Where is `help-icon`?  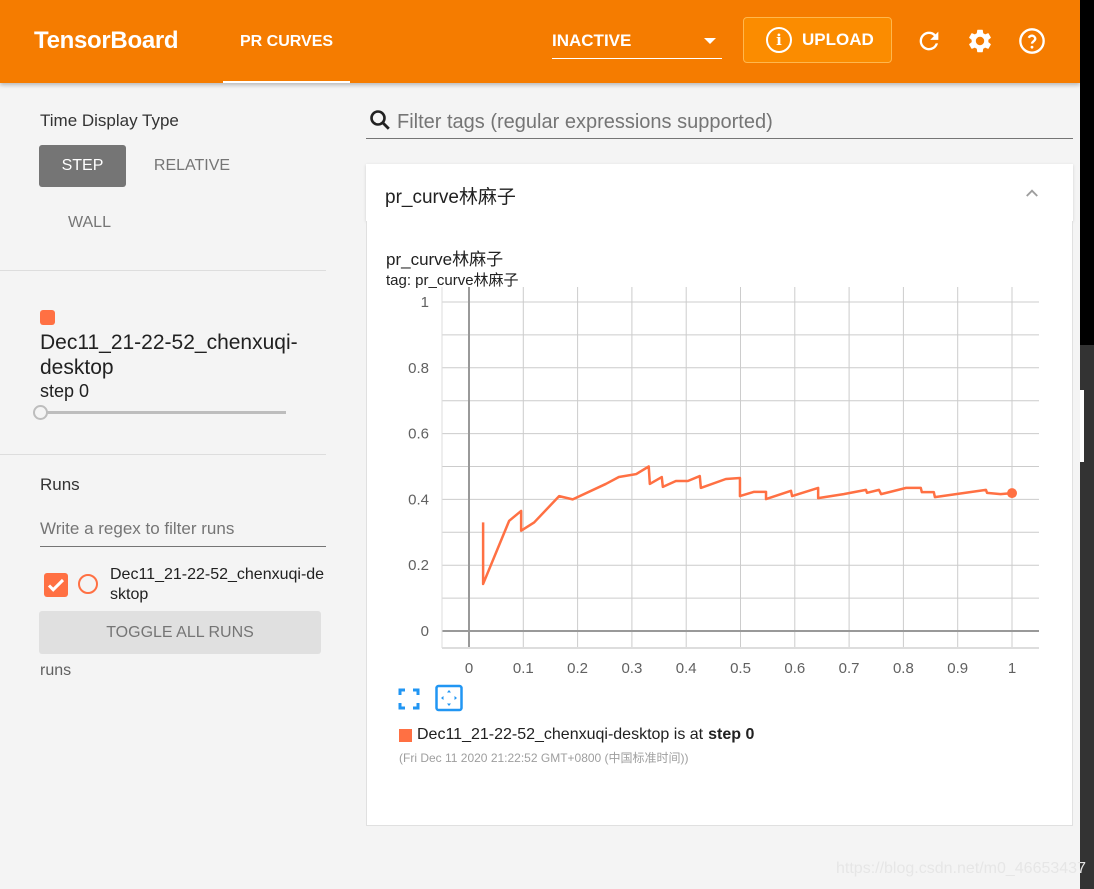
help-icon is located at coordinates (1032, 41).